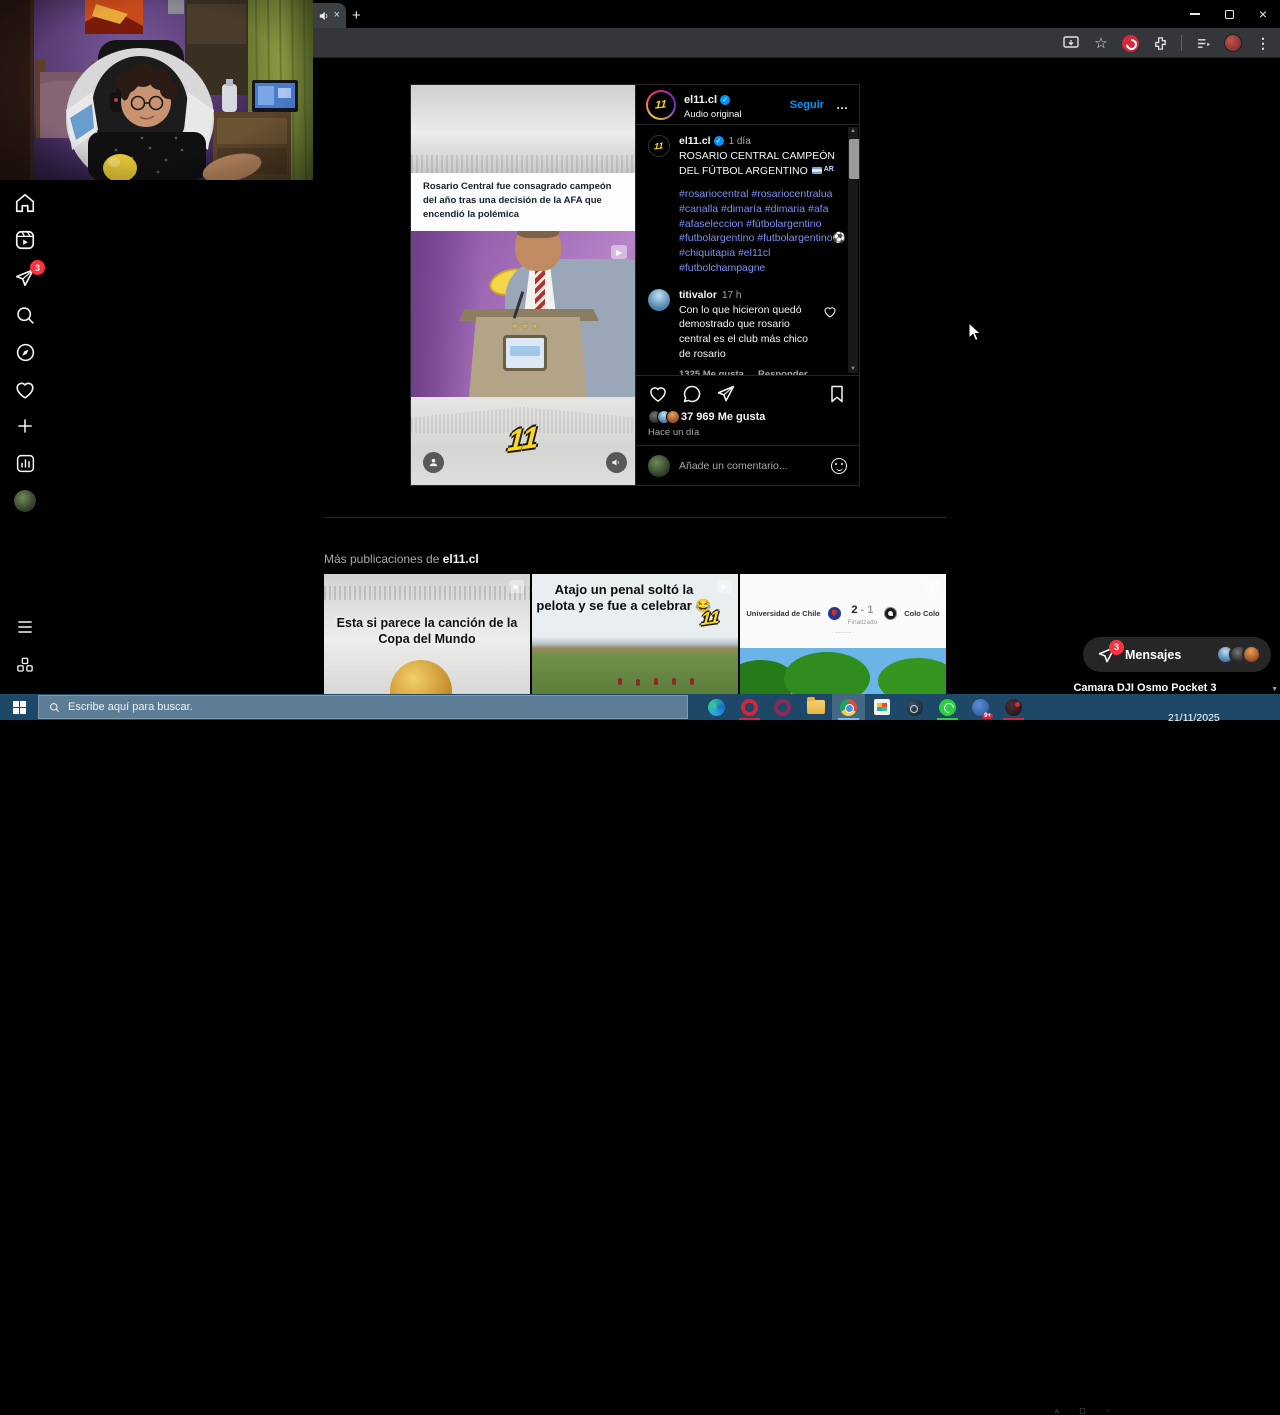 The height and width of the screenshot is (1415, 1280). I want to click on messages-panel-pill: 3 Mensajes, so click(1177, 654).